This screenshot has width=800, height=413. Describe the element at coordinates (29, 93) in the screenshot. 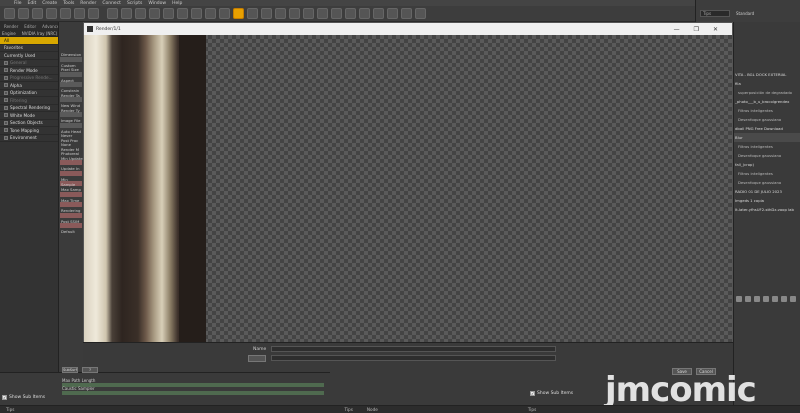

I see `category-optimization: Optimization` at that location.